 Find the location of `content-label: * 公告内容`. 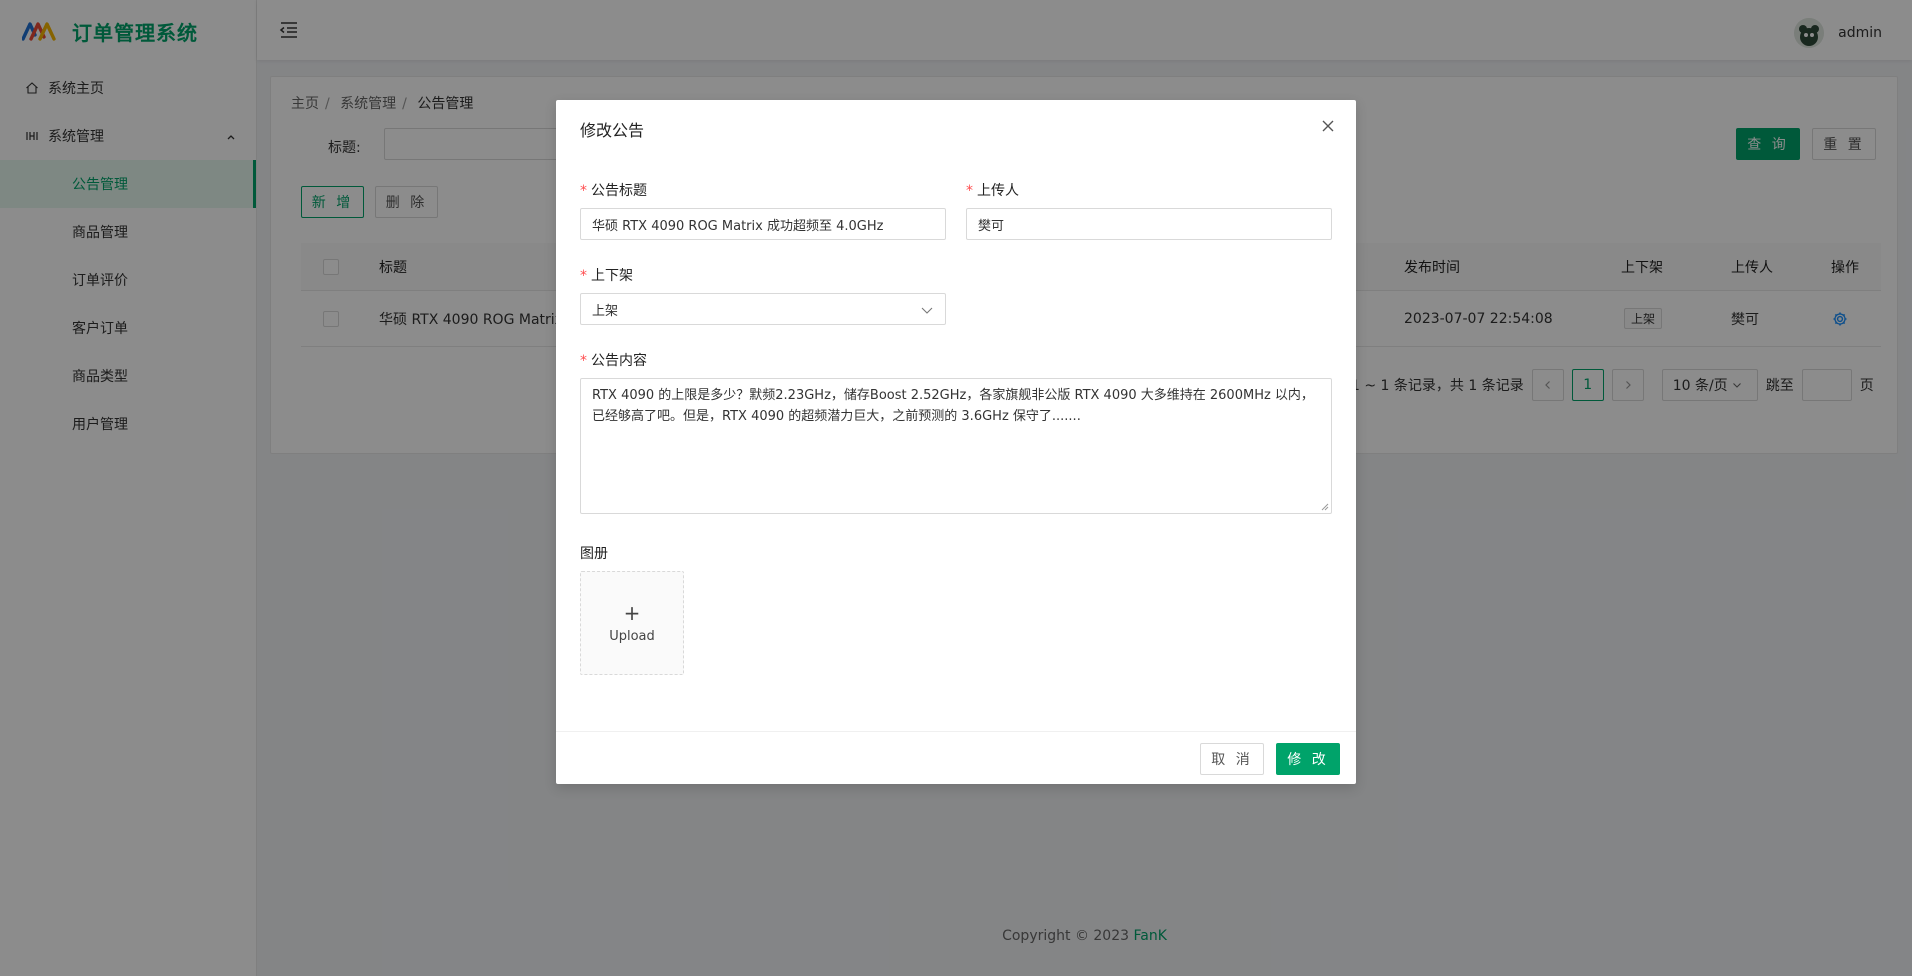

content-label: * 公告内容 is located at coordinates (613, 361).